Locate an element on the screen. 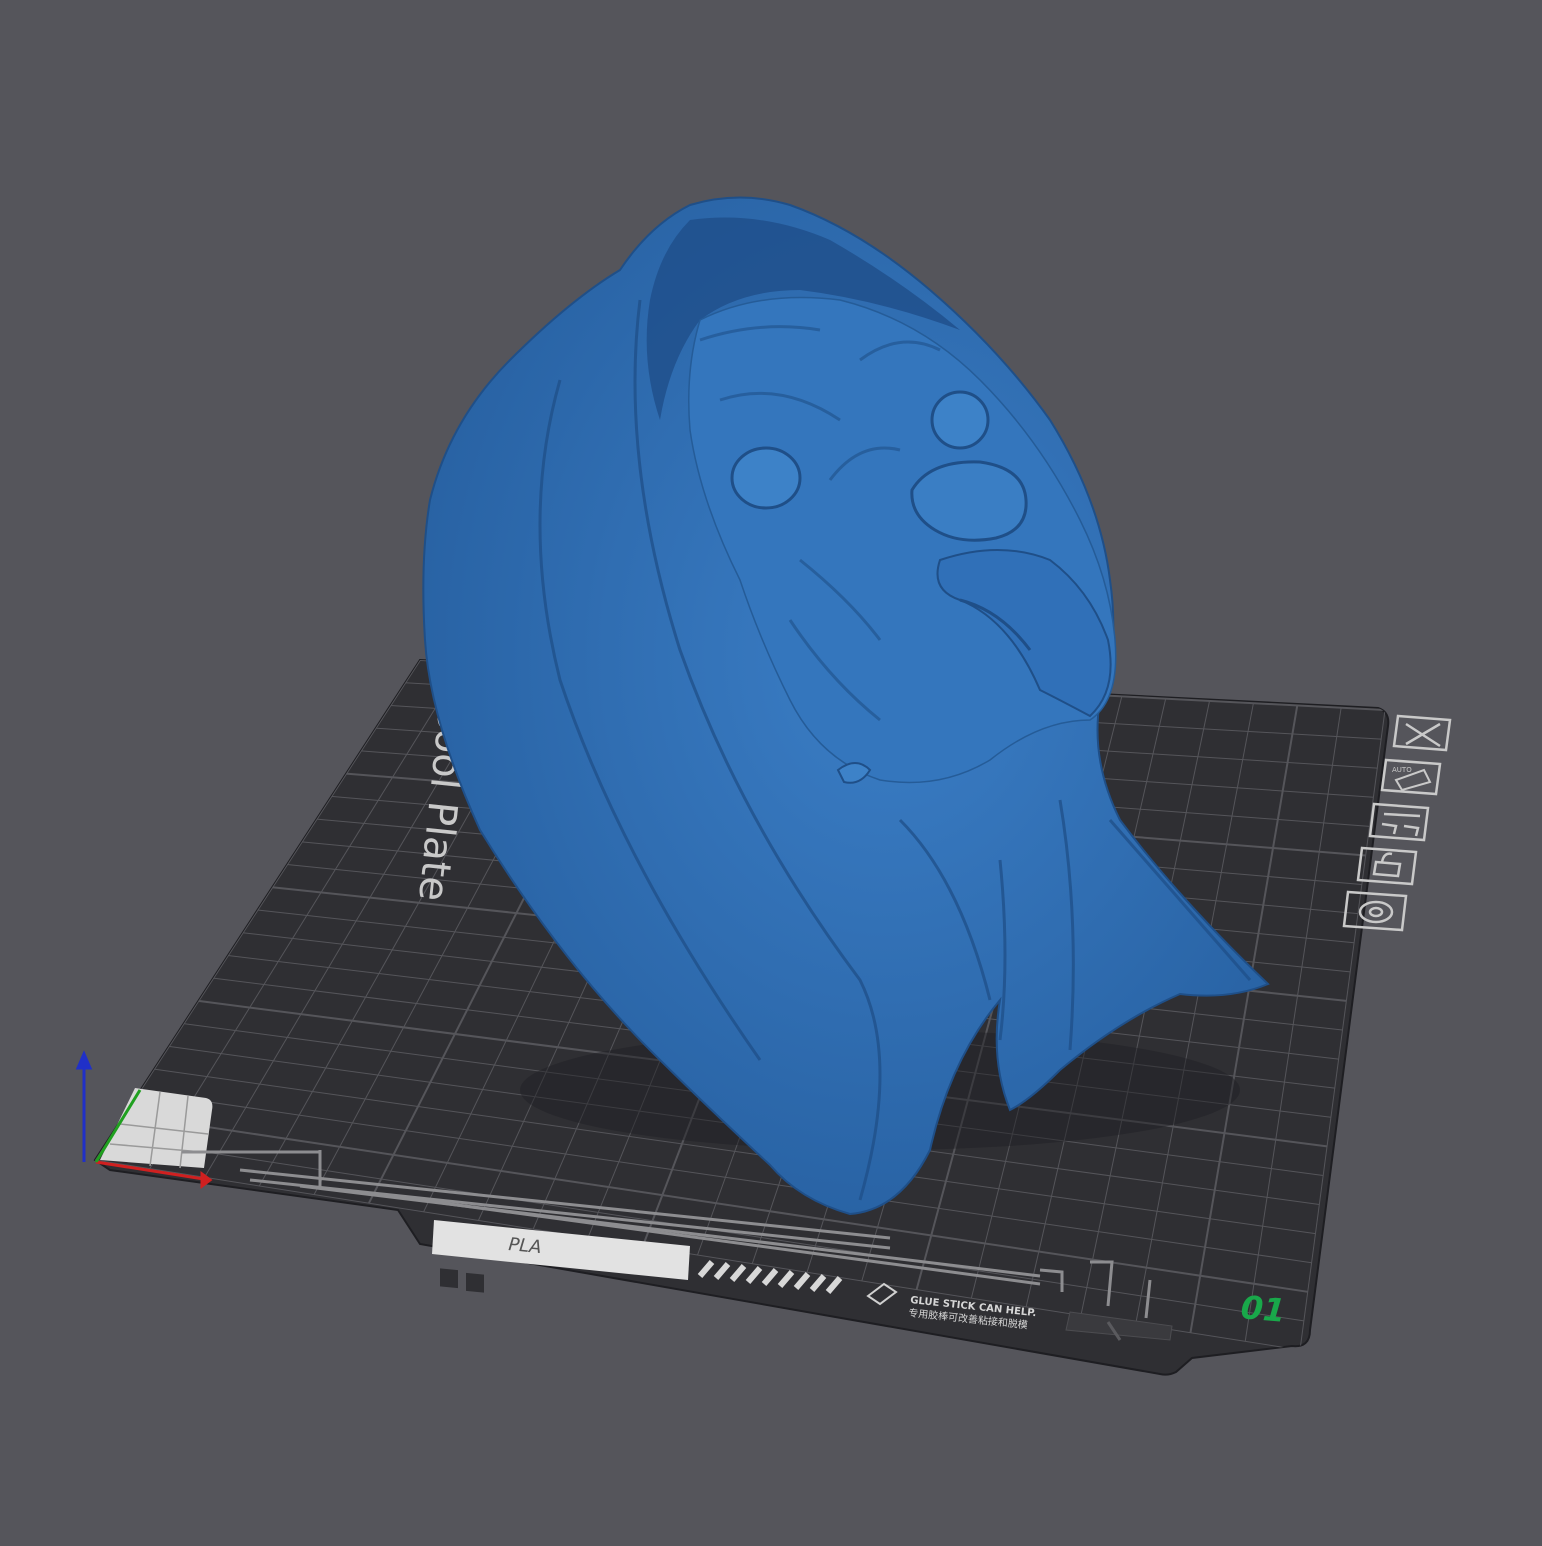  arrange-icon is located at coordinates (1399, 822).